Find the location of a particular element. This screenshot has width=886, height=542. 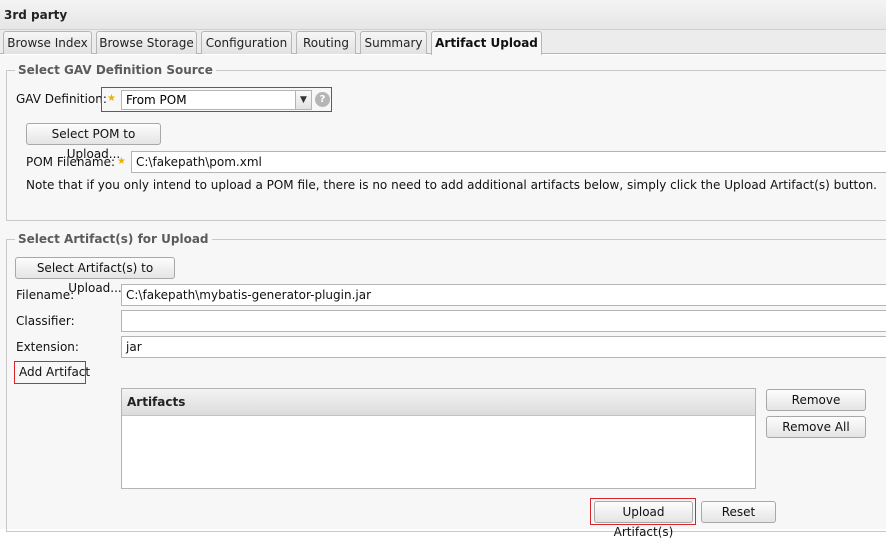

gav-definition-label: GAV Definition: is located at coordinates (61, 99).